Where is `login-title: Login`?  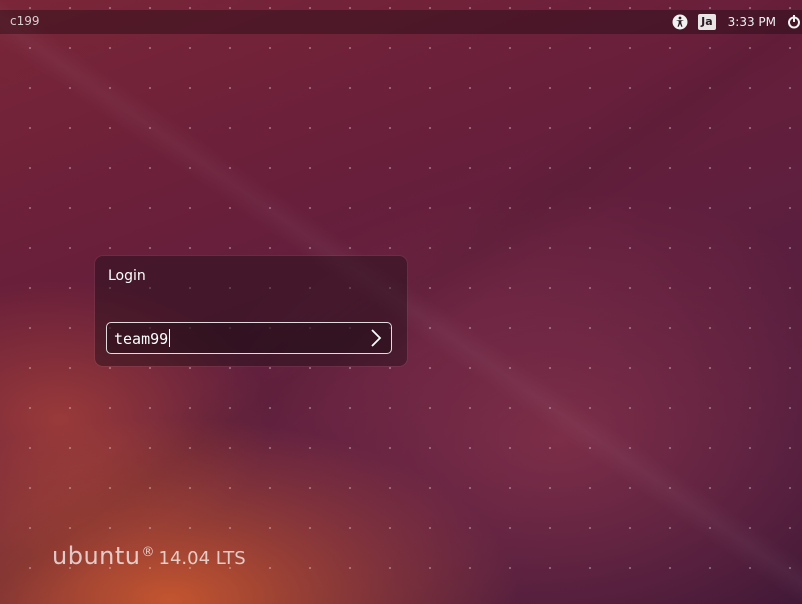 login-title: Login is located at coordinates (127, 276).